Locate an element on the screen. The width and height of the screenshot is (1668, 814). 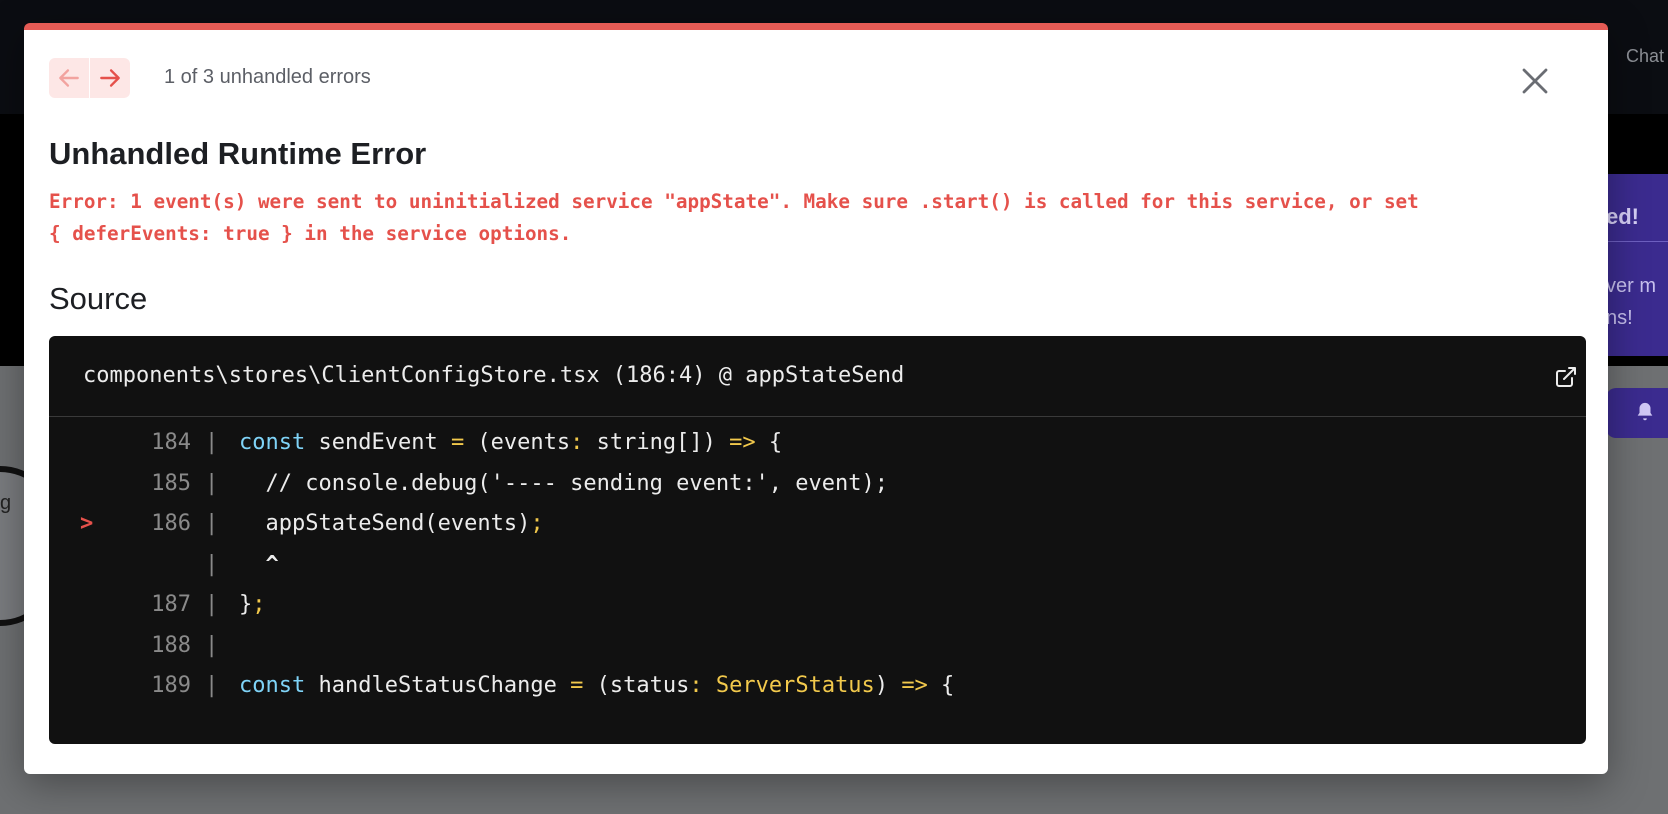
code-line: 187 | }; is located at coordinates (817, 612).